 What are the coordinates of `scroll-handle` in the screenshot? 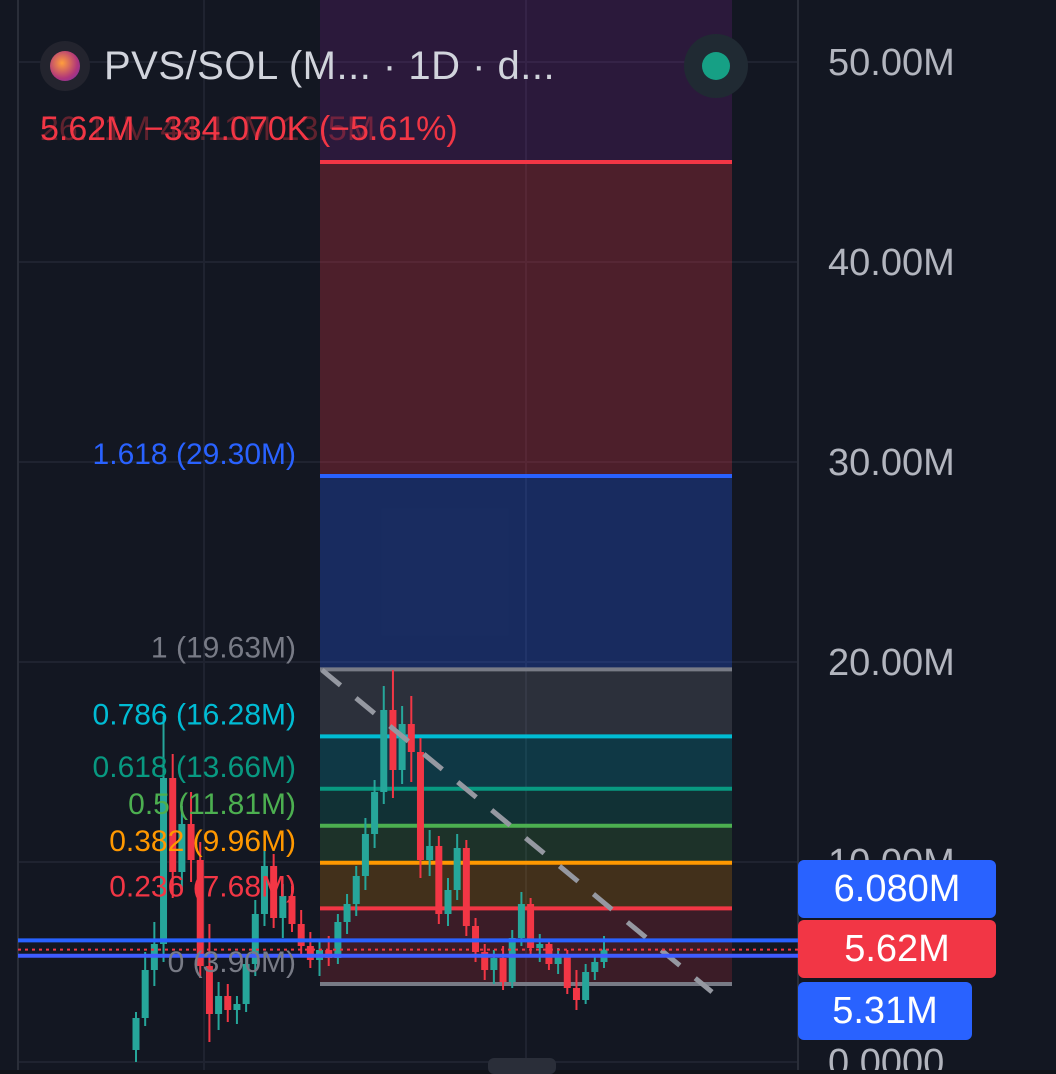 It's located at (522, 1066).